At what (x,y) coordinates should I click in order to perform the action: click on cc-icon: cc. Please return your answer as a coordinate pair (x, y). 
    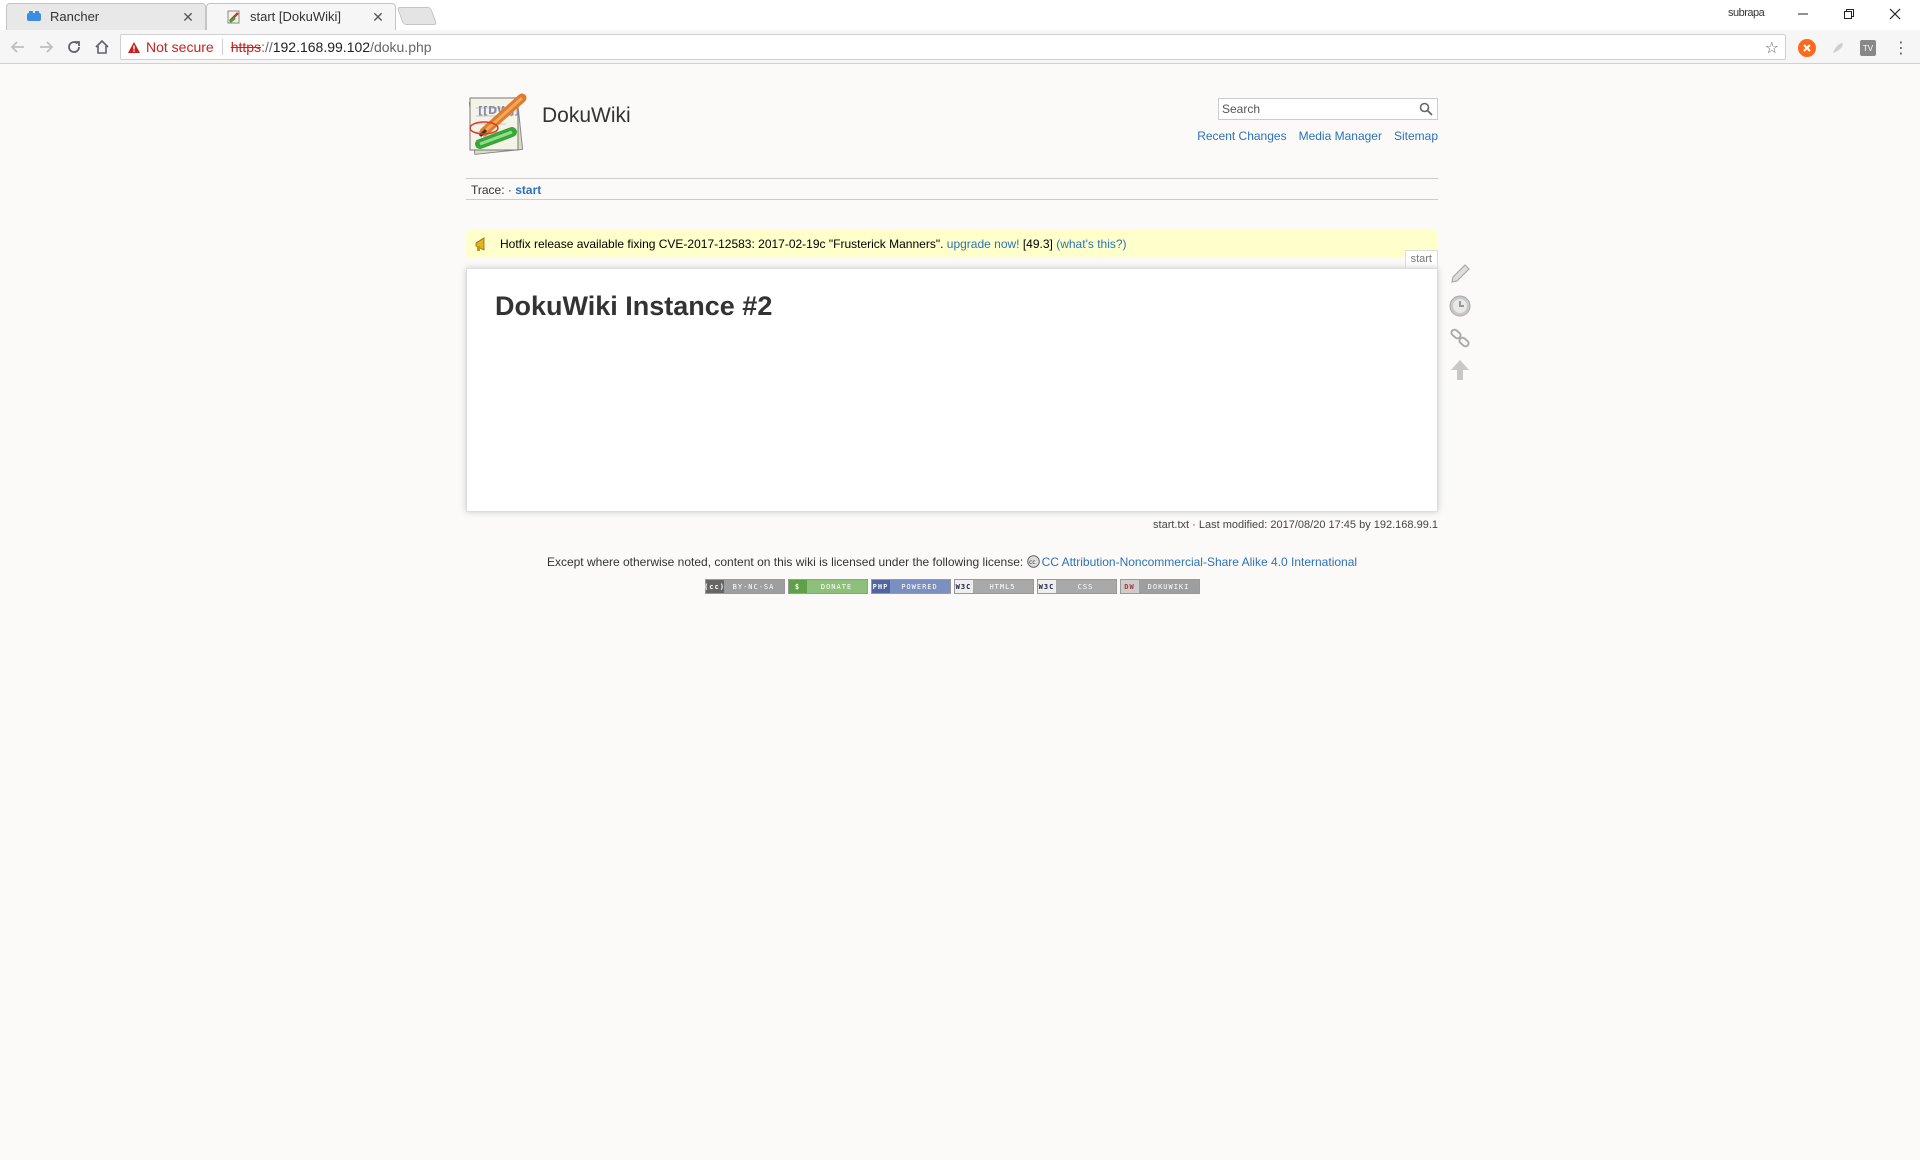
    Looking at the image, I should click on (1033, 561).